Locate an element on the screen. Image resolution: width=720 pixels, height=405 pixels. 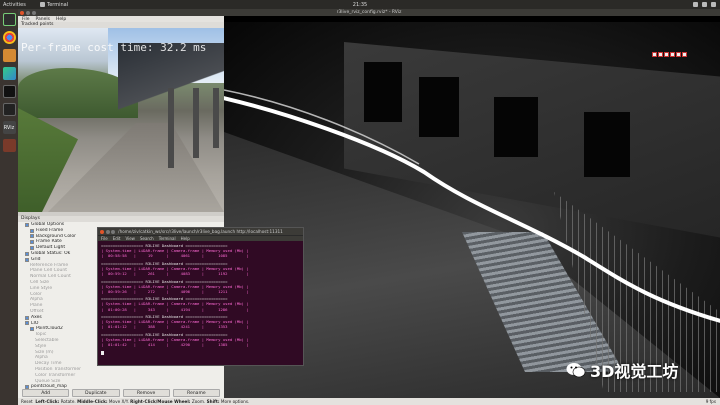
app-dock-icon is located at coordinates (9, 145).